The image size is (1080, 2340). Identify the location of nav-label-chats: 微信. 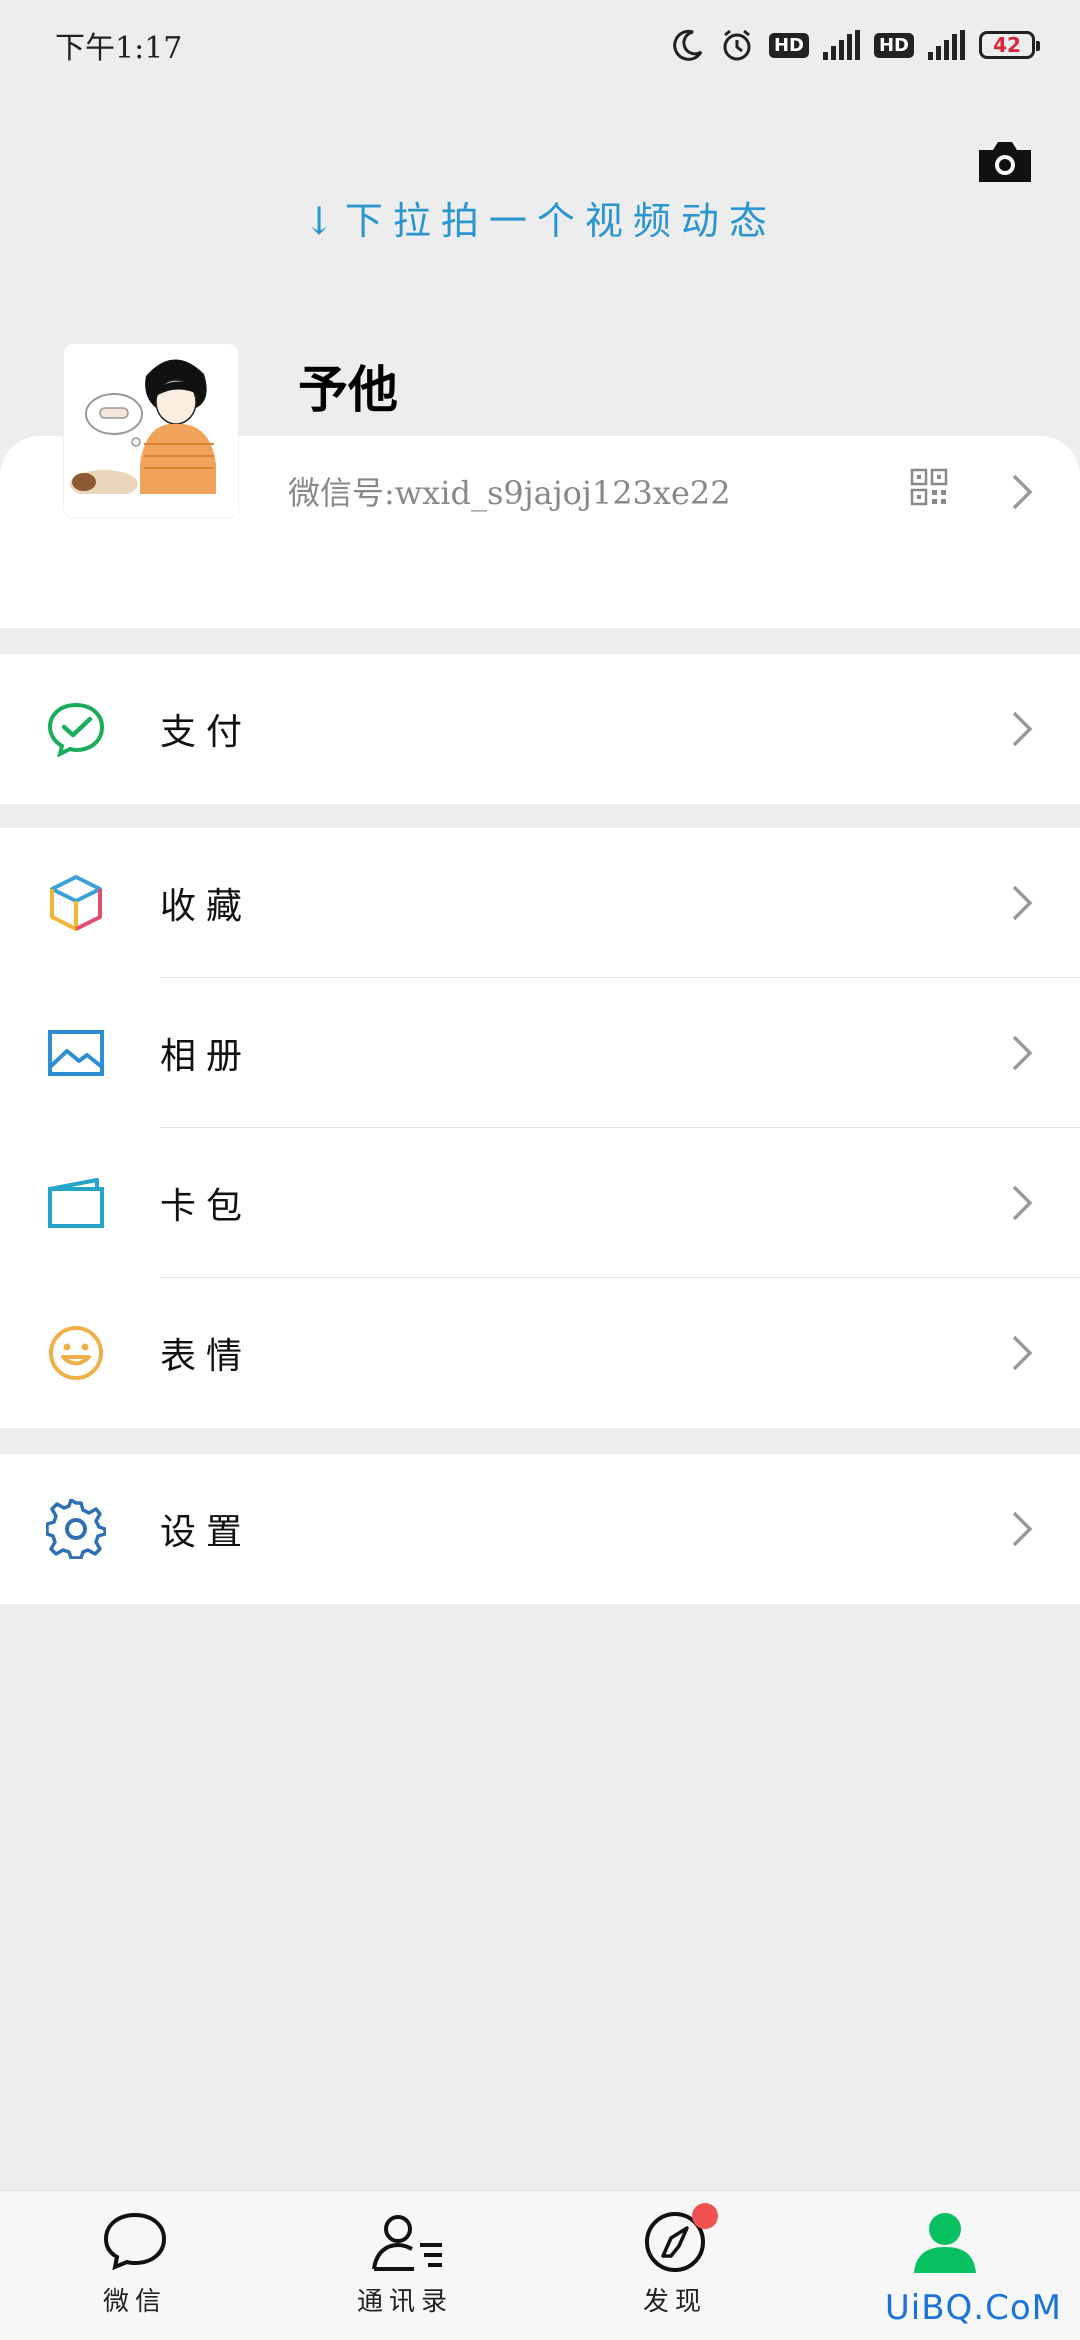
(134, 2302).